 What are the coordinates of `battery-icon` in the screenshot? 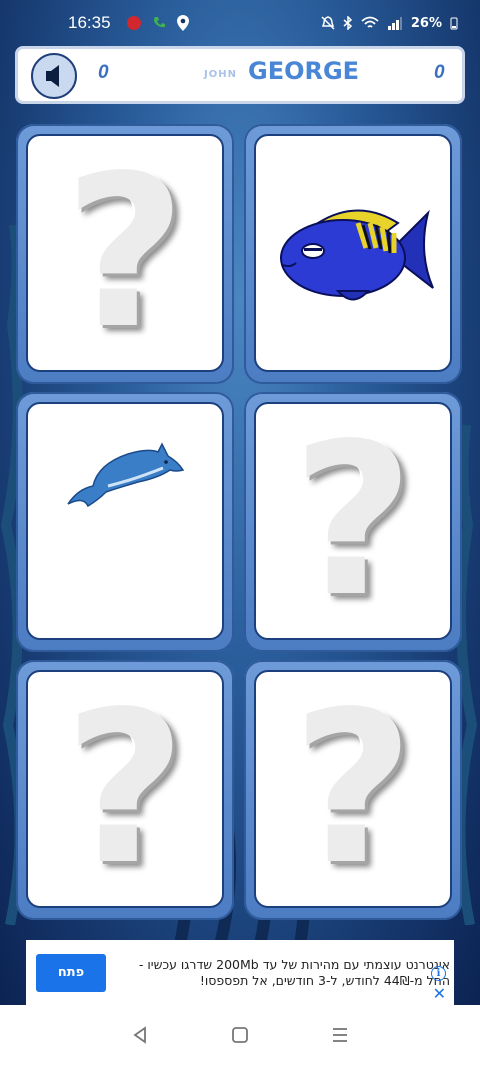 It's located at (454, 23).